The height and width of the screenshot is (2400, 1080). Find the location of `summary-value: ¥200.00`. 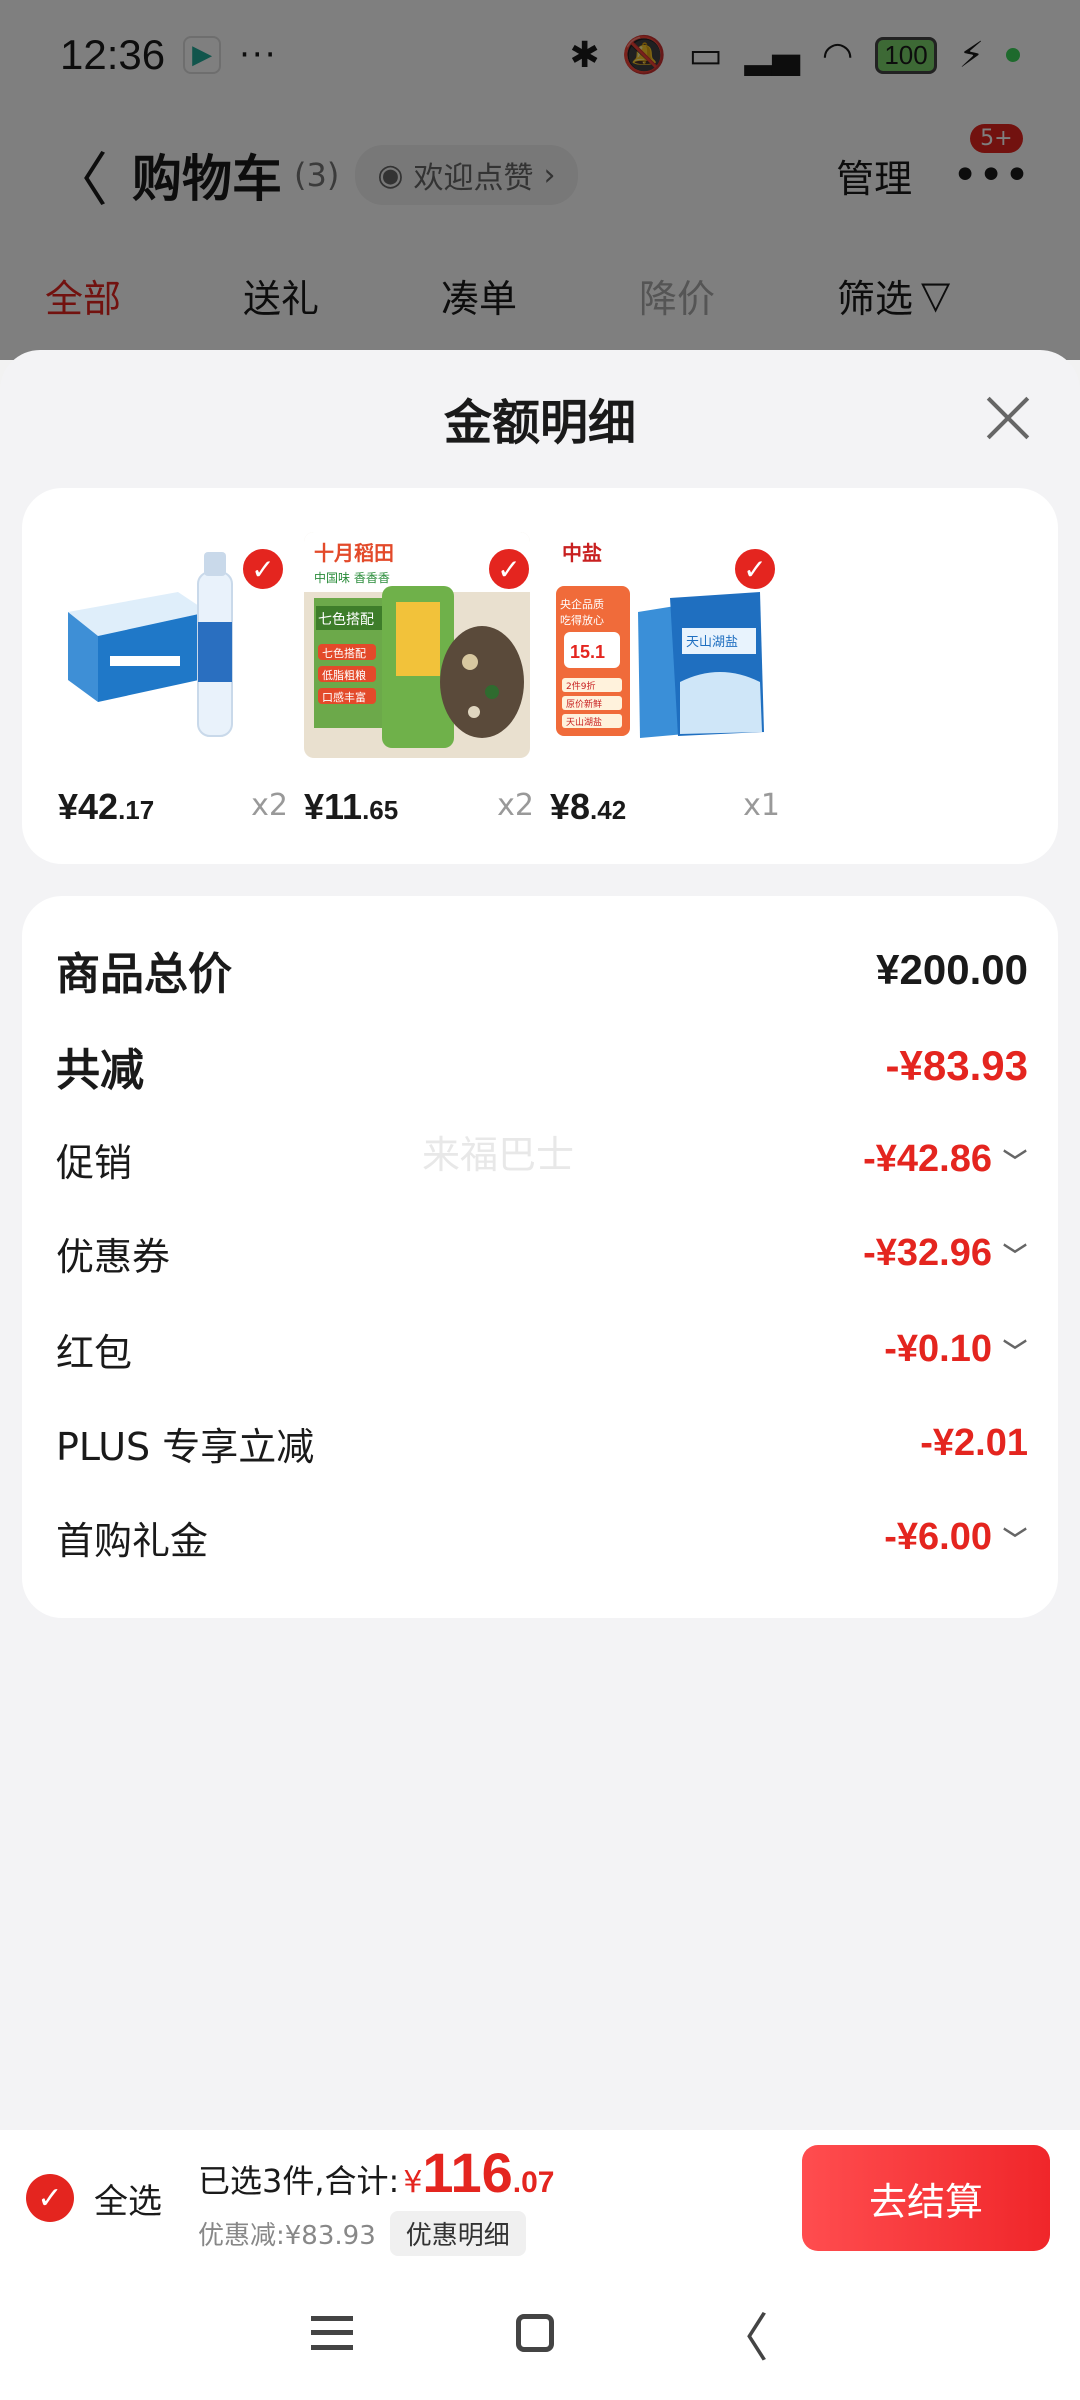

summary-value: ¥200.00 is located at coordinates (952, 969).